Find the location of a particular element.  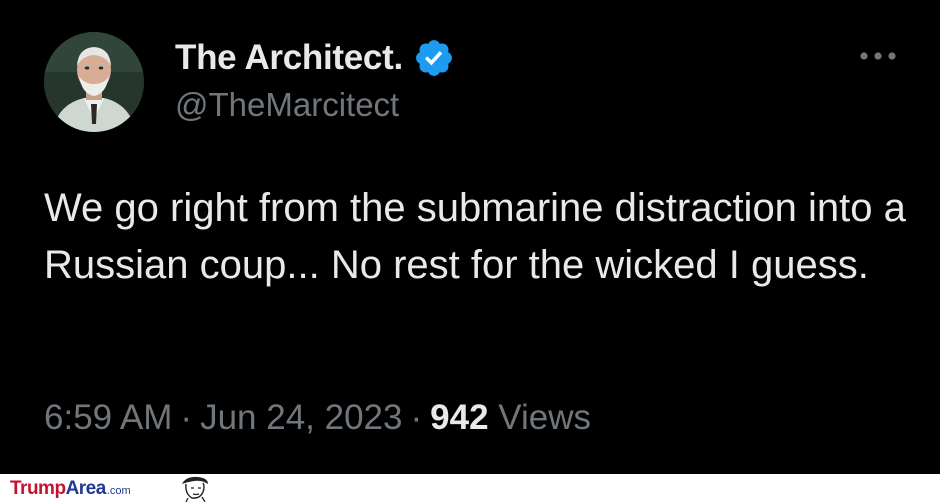

more-options-icon is located at coordinates (878, 56).